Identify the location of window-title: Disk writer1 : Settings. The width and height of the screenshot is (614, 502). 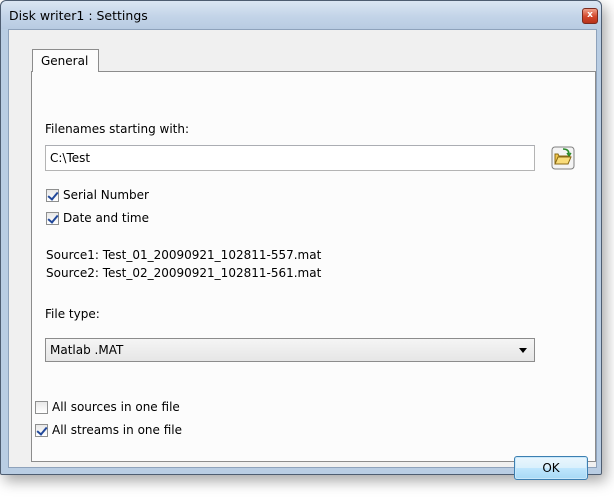
(78, 15).